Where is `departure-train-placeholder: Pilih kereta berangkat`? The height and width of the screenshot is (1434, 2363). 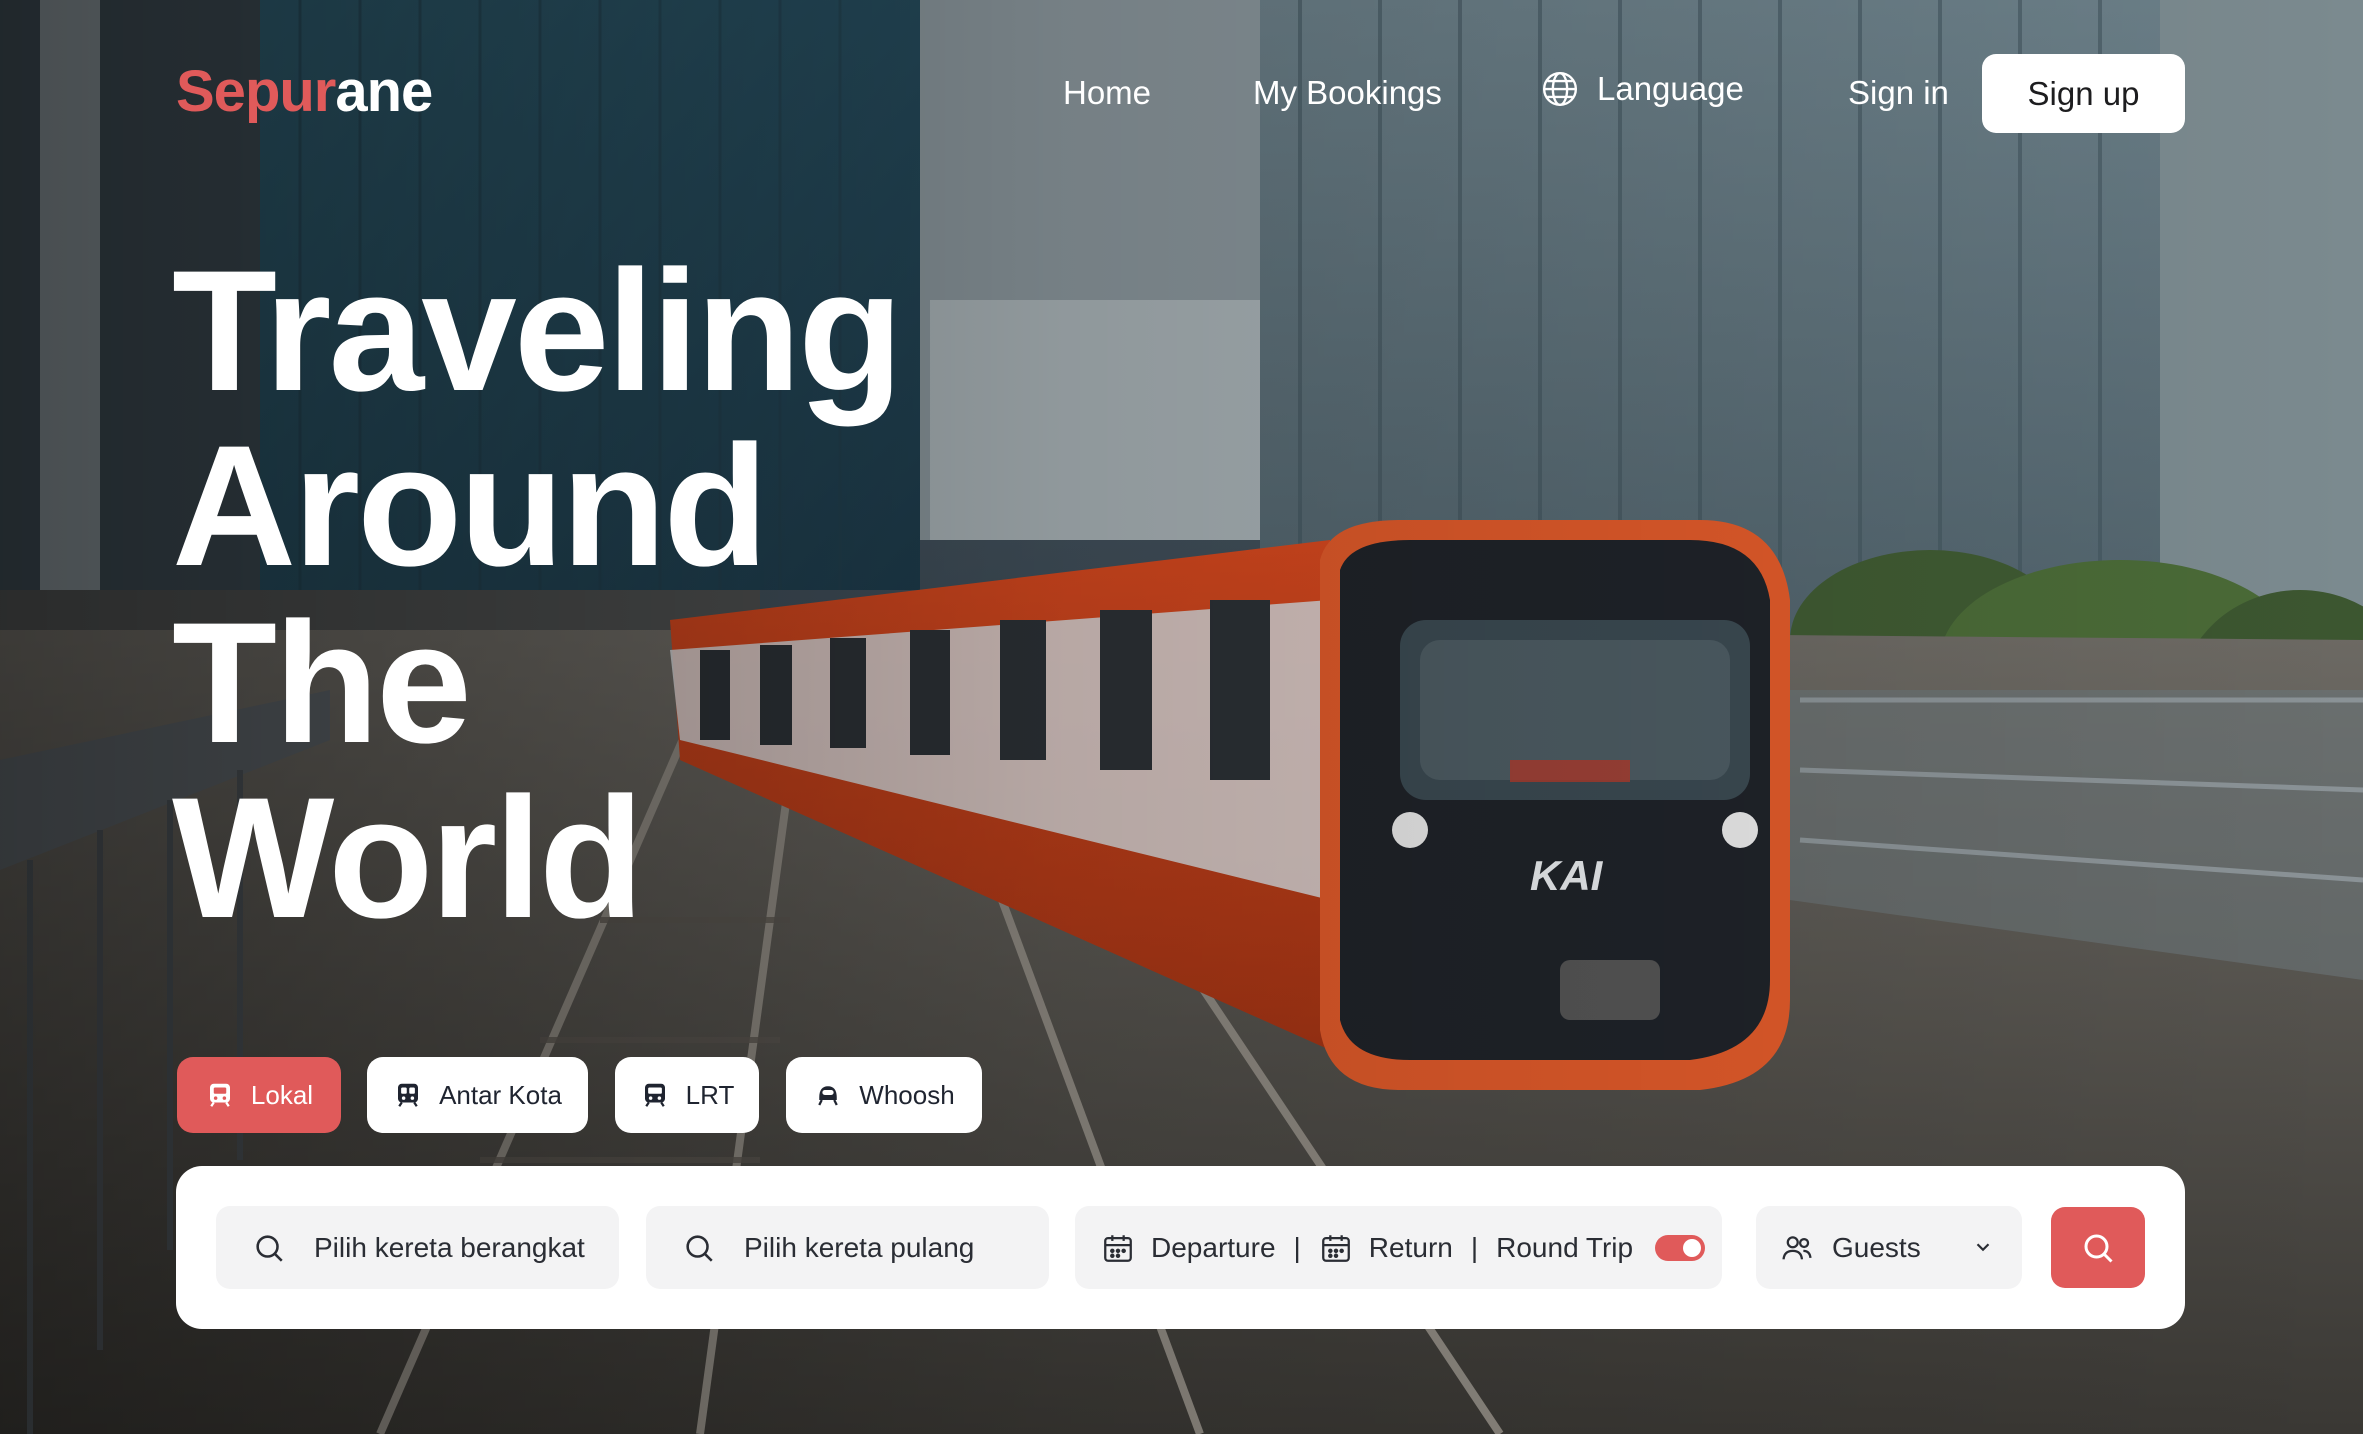
departure-train-placeholder: Pilih kereta berangkat is located at coordinates (449, 1247).